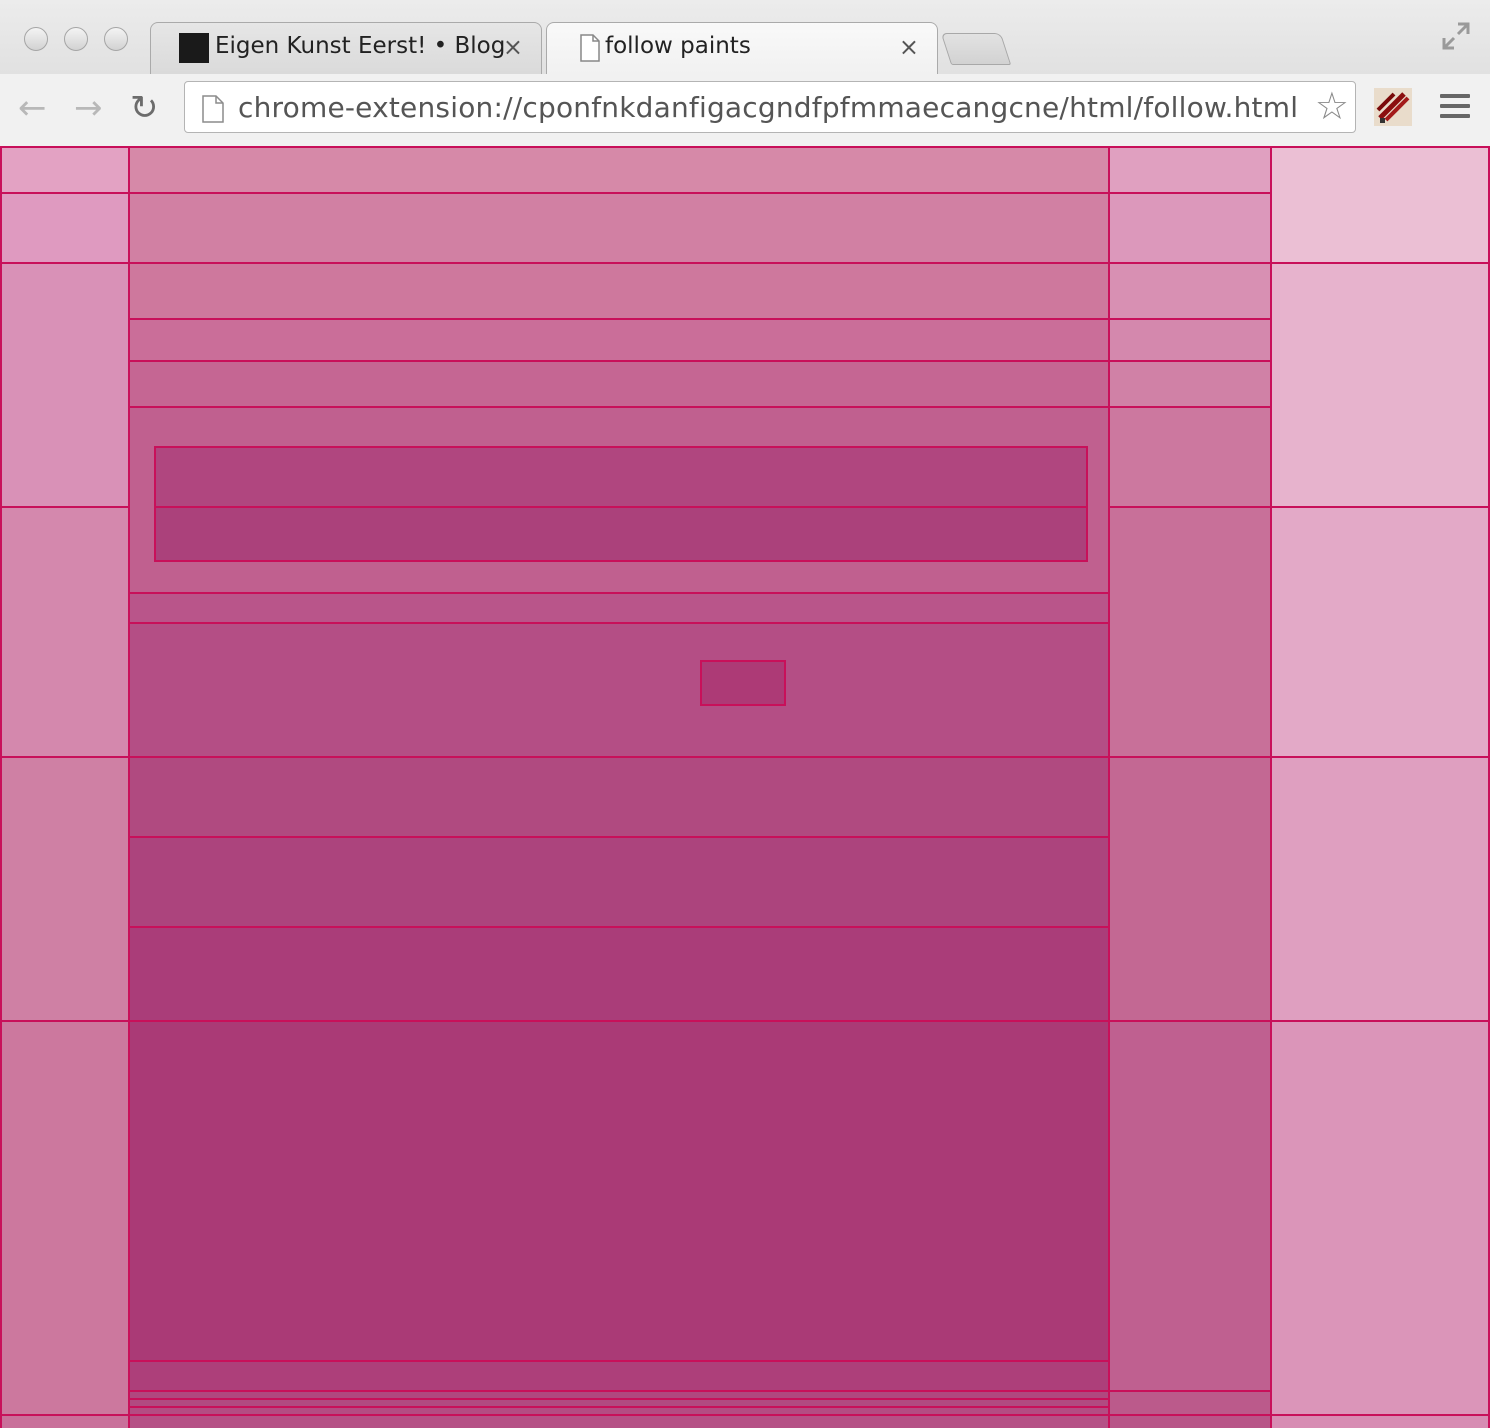 Image resolution: width=1490 pixels, height=1428 pixels. Describe the element at coordinates (116, 39) in the screenshot. I see `zoom-window-button` at that location.